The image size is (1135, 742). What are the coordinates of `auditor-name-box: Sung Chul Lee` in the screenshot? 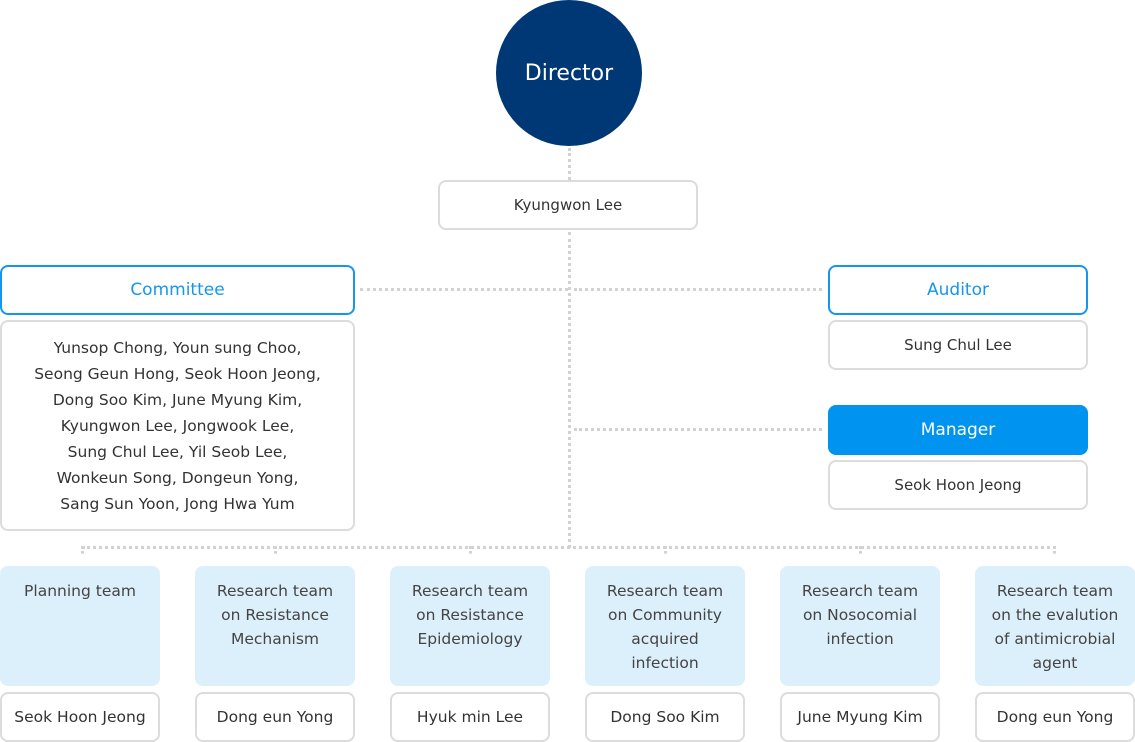 It's located at (958, 345).